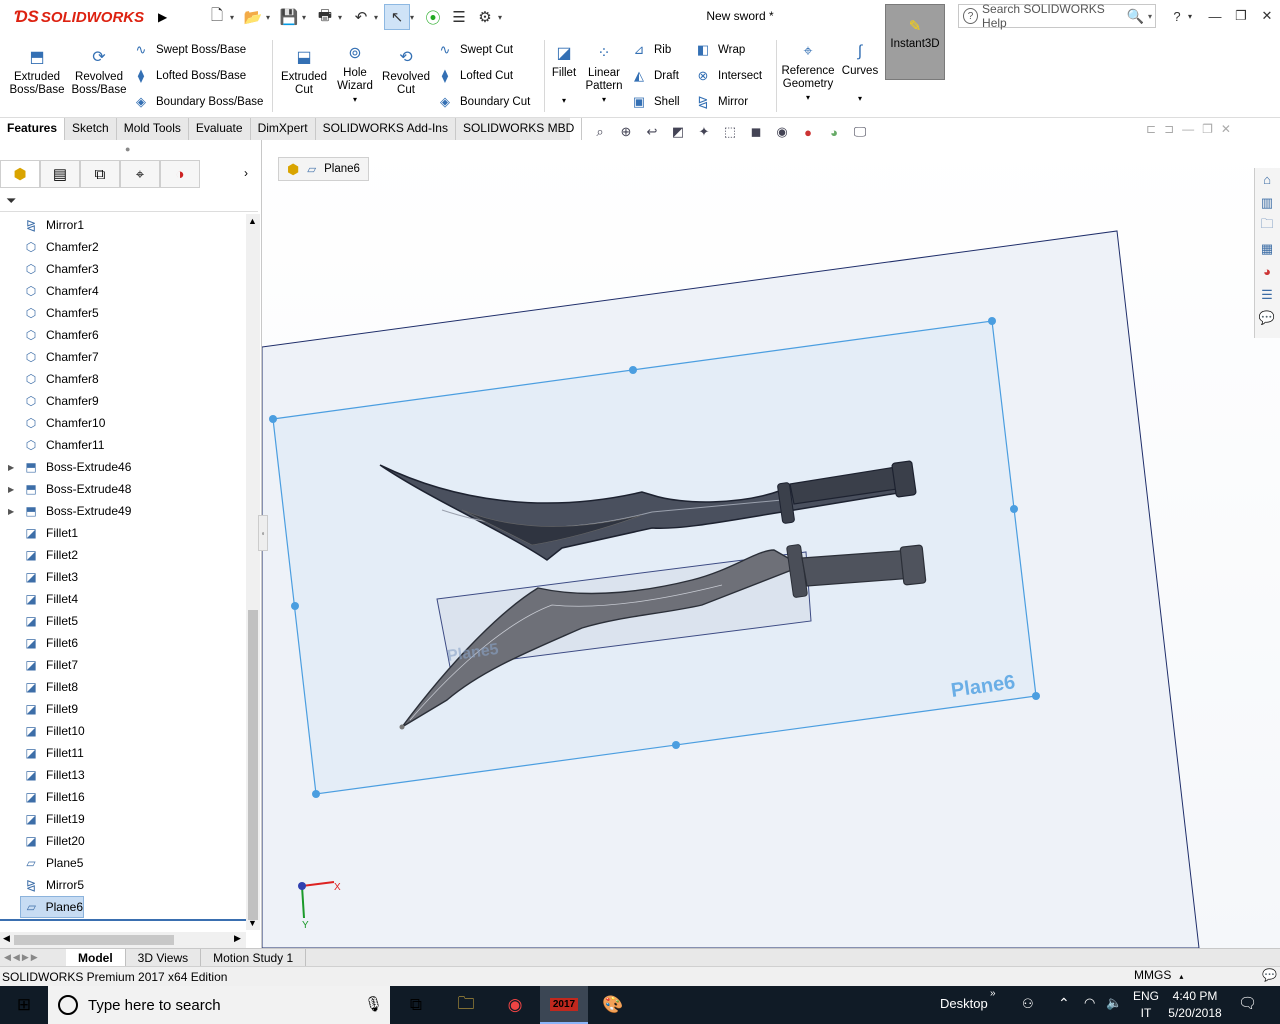  I want to click on hole-wizard-dropdown-icon: ▾, so click(355, 99).